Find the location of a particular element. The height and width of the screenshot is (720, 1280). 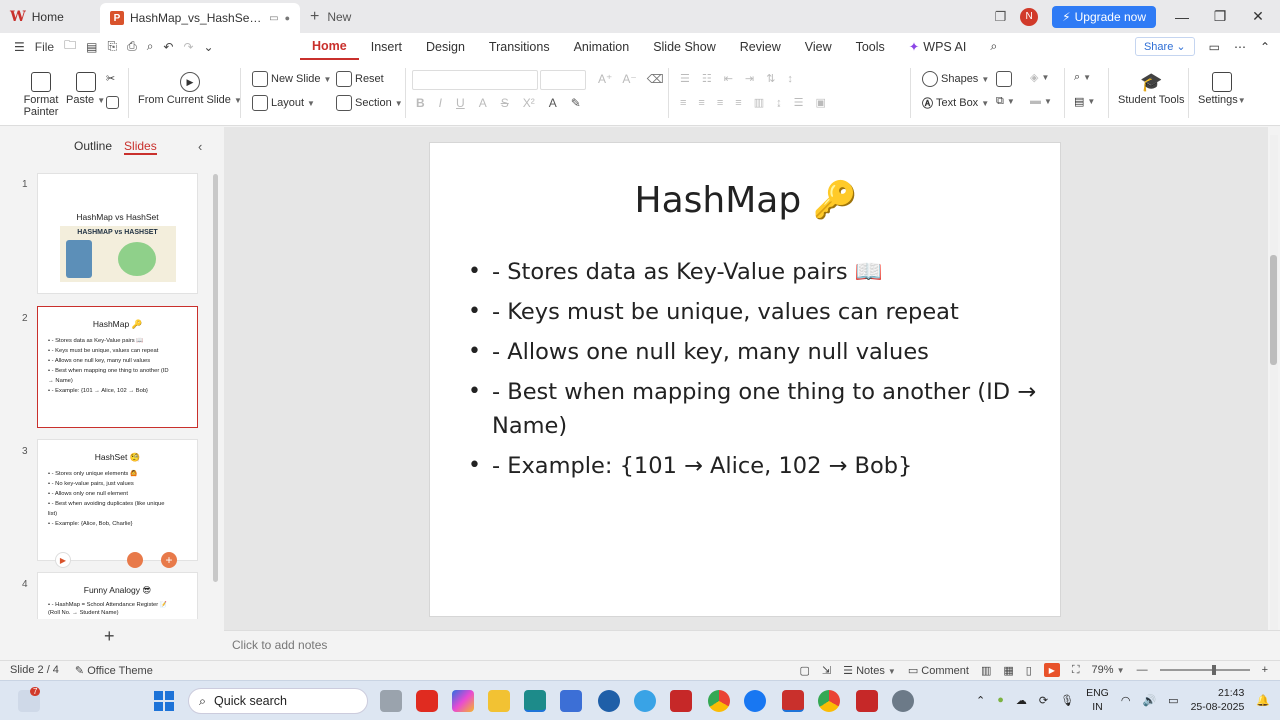

slides-tab: Slides is located at coordinates (140, 147).